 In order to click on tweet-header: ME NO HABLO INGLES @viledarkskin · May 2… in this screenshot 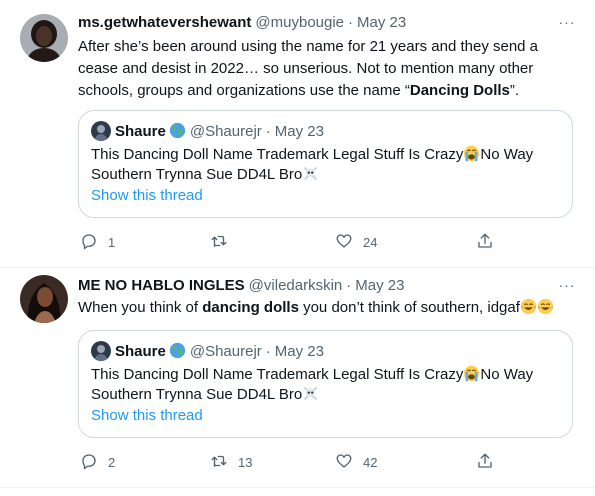, I will do `click(241, 285)`.